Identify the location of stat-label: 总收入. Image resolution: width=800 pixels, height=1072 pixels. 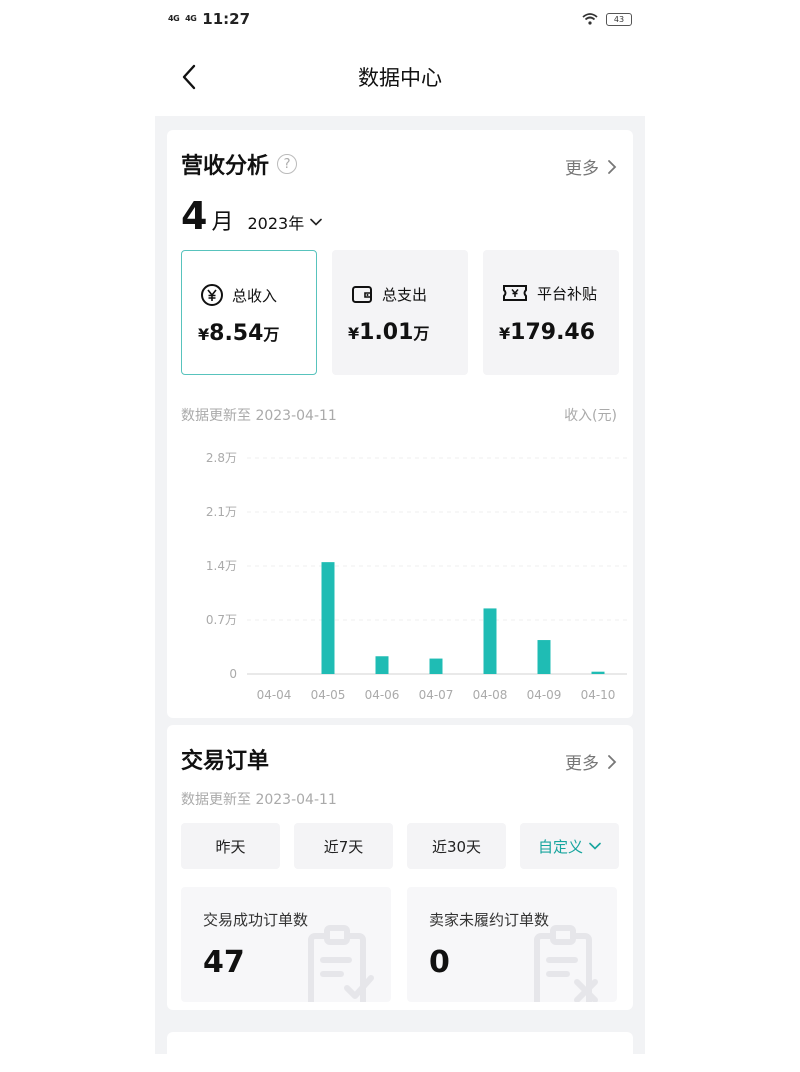
(255, 295).